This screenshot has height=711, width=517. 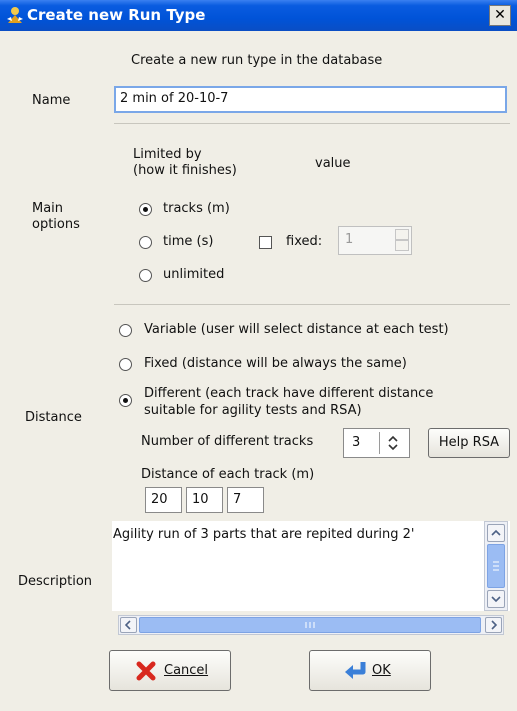 What do you see at coordinates (227, 441) in the screenshot?
I see `num-tracks-label: Number of different tracks` at bounding box center [227, 441].